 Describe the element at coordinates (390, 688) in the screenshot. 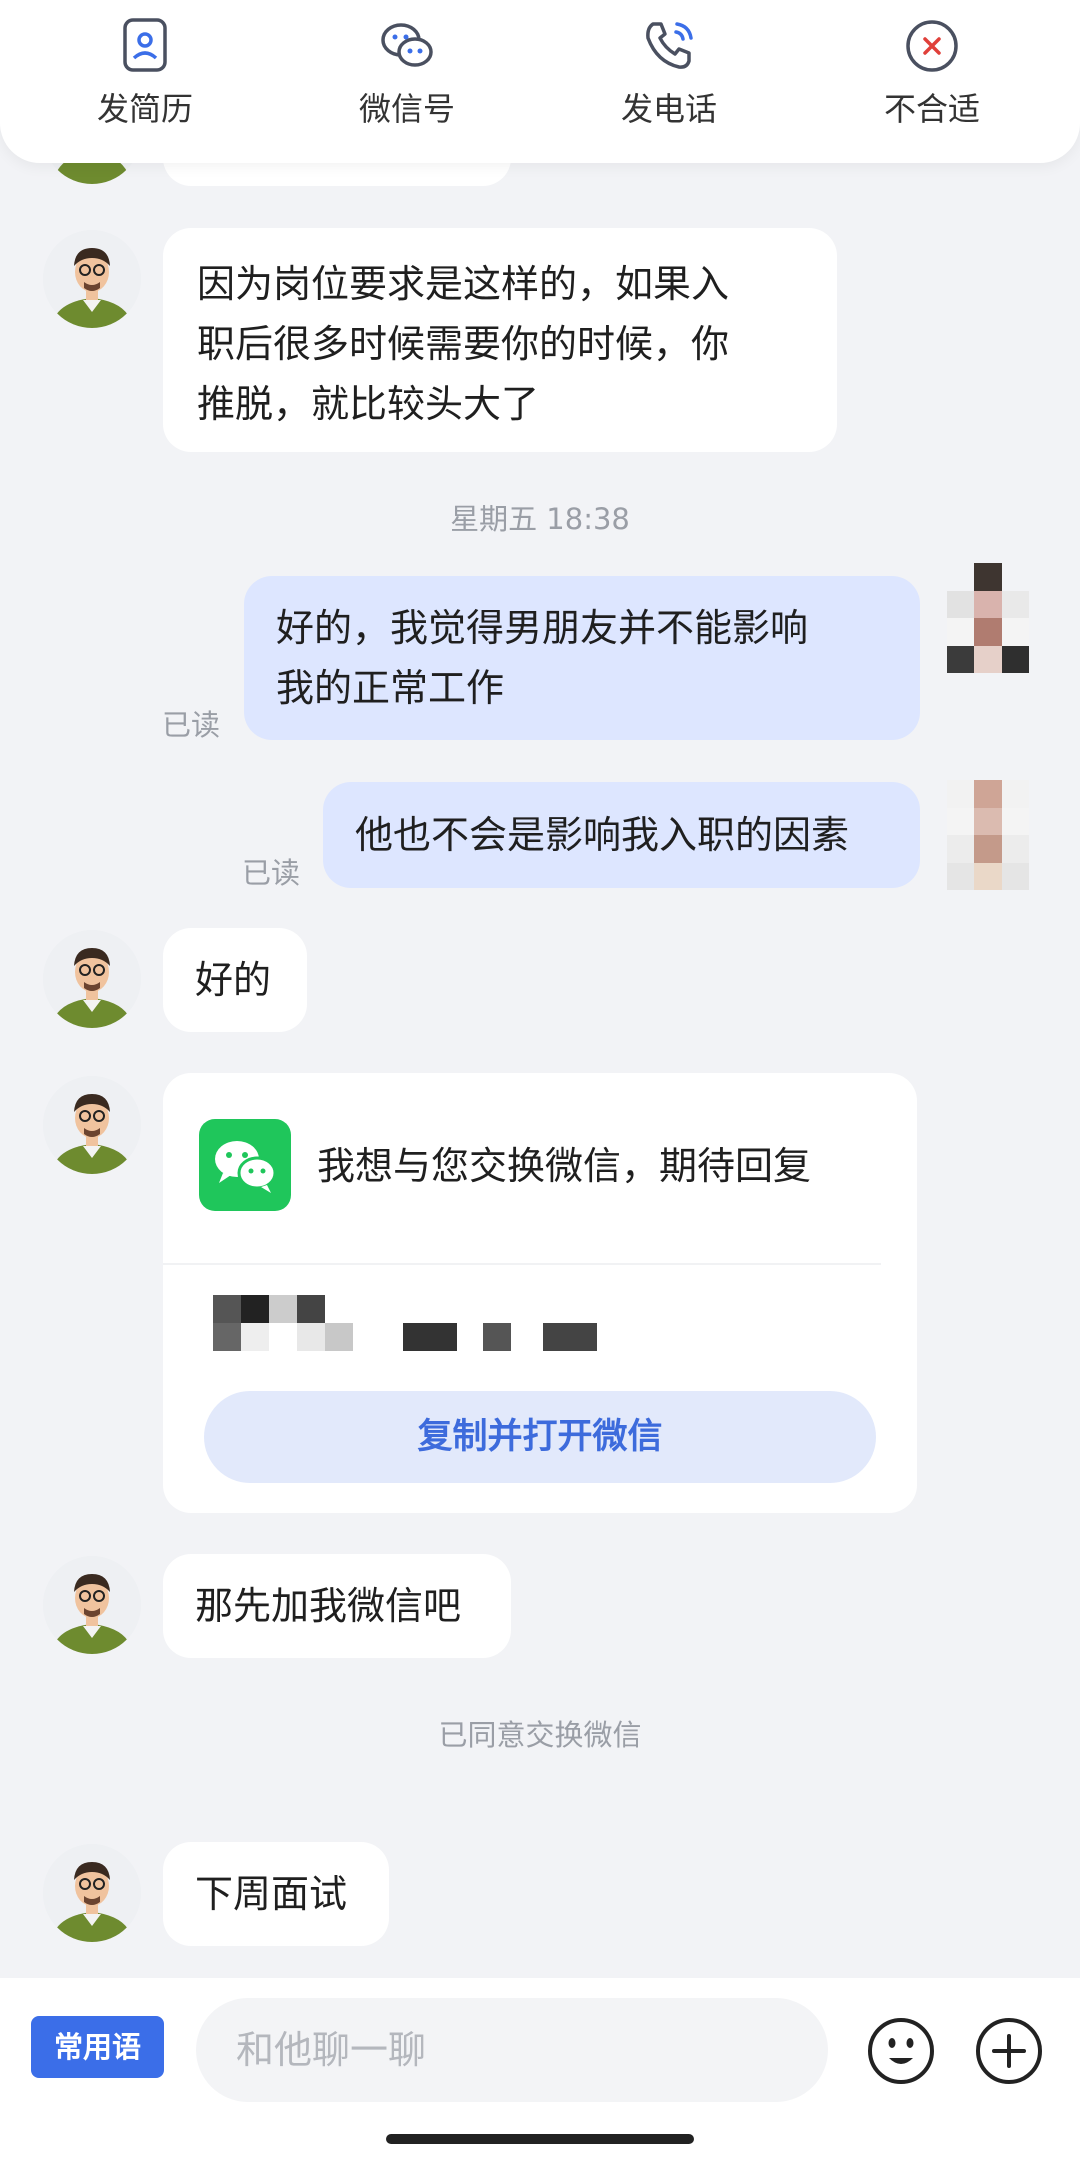

I see `message-text: 我的正常工作` at that location.